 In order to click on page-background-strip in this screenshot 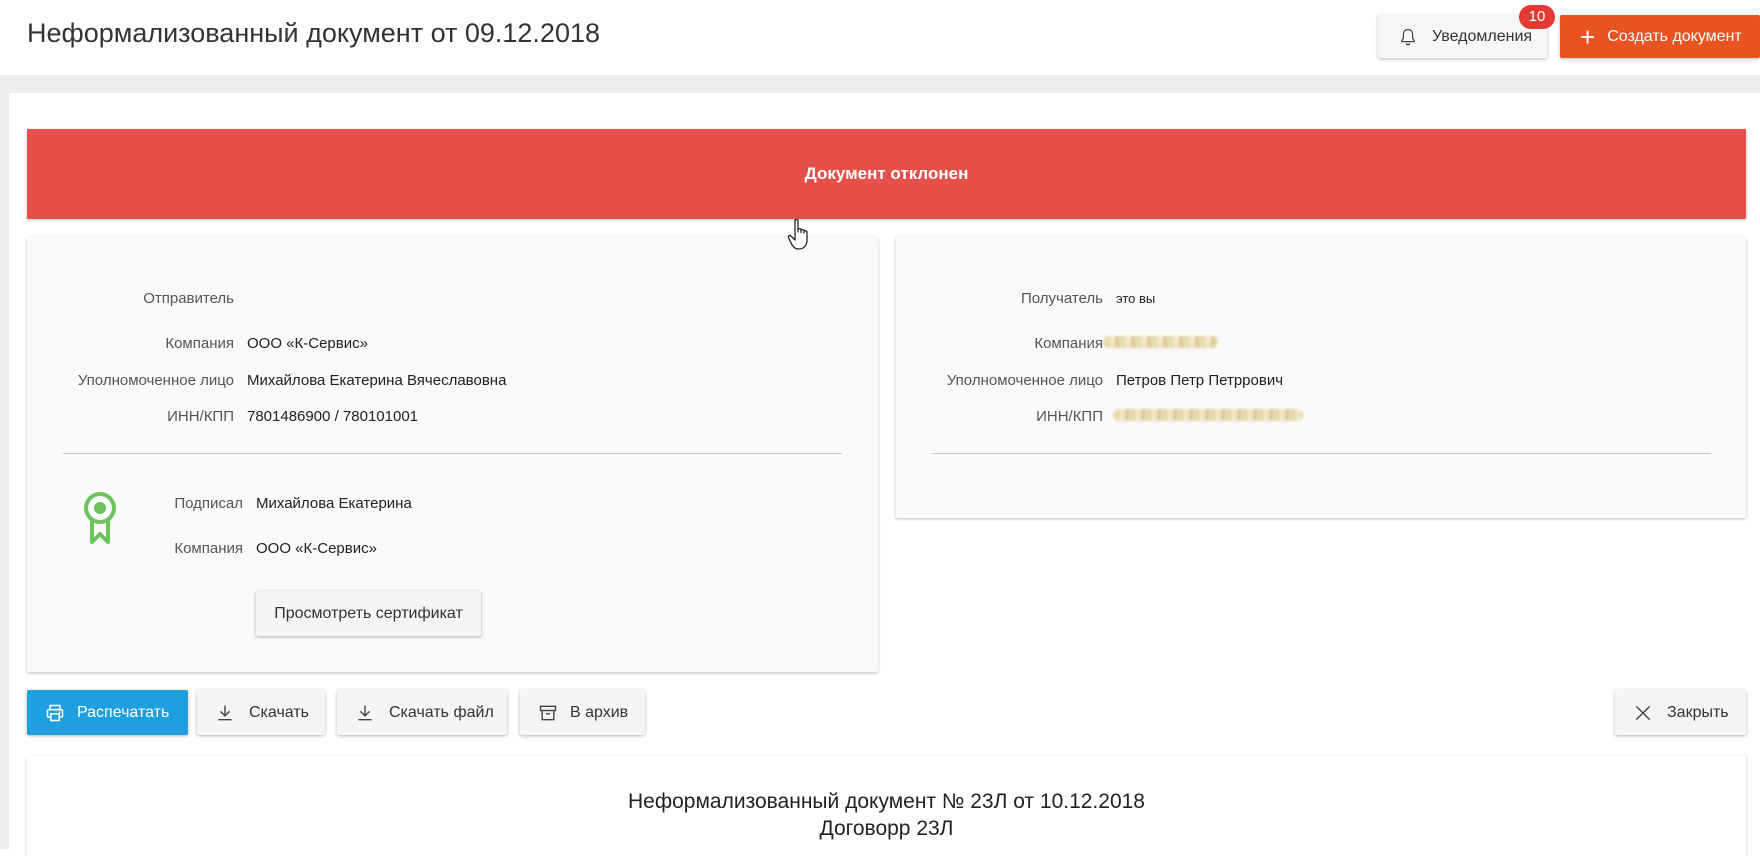, I will do `click(880, 84)`.